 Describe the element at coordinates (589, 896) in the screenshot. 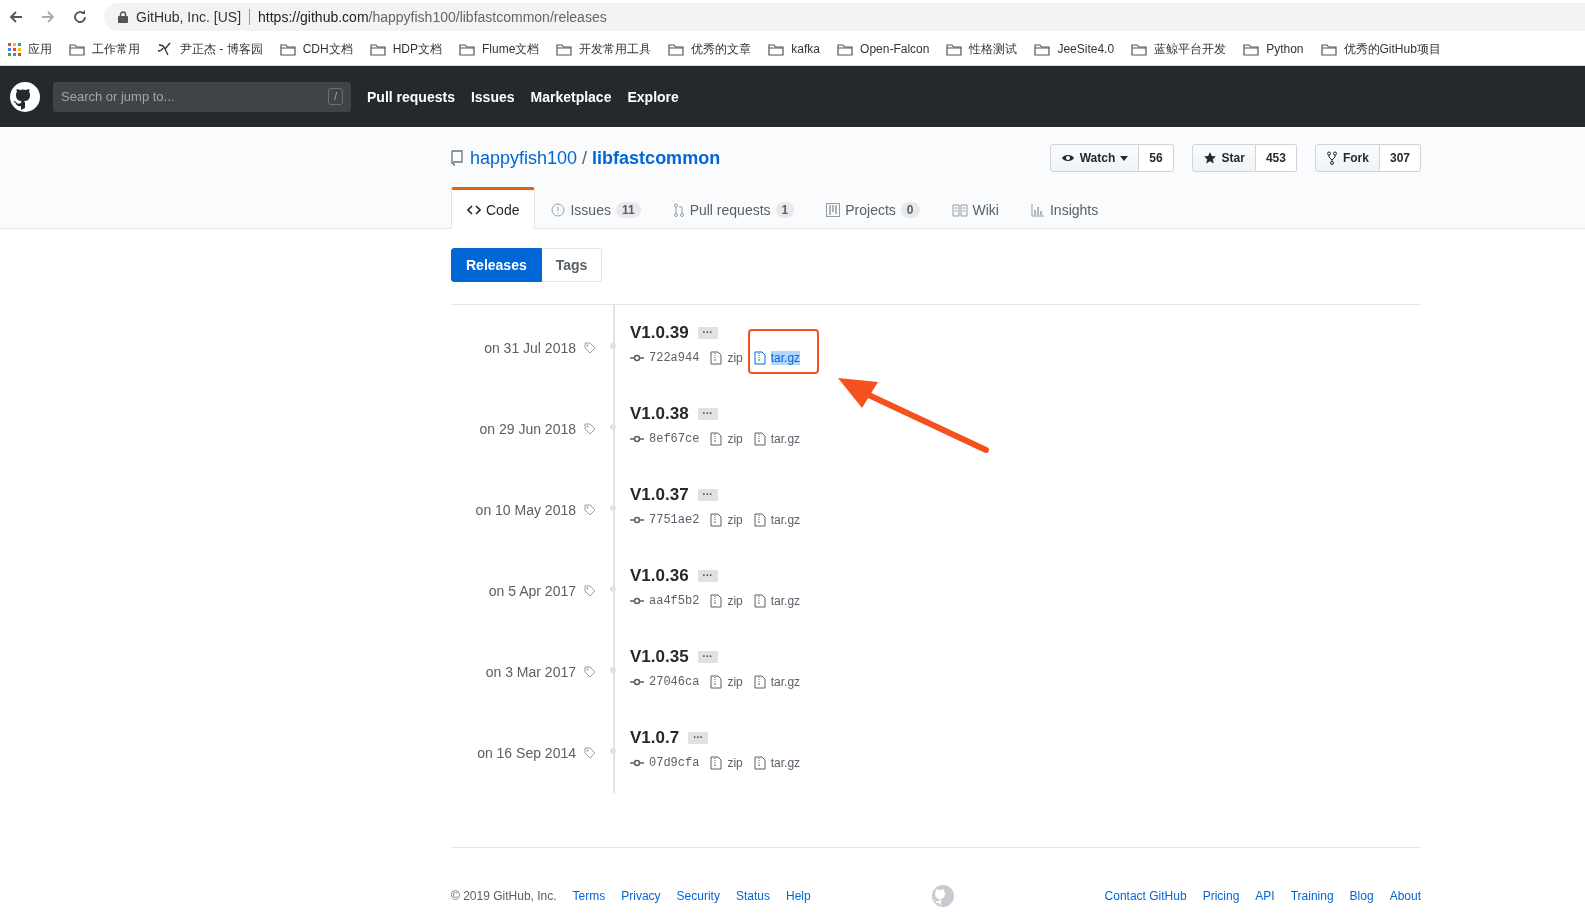

I see `footer-link: Terms` at that location.